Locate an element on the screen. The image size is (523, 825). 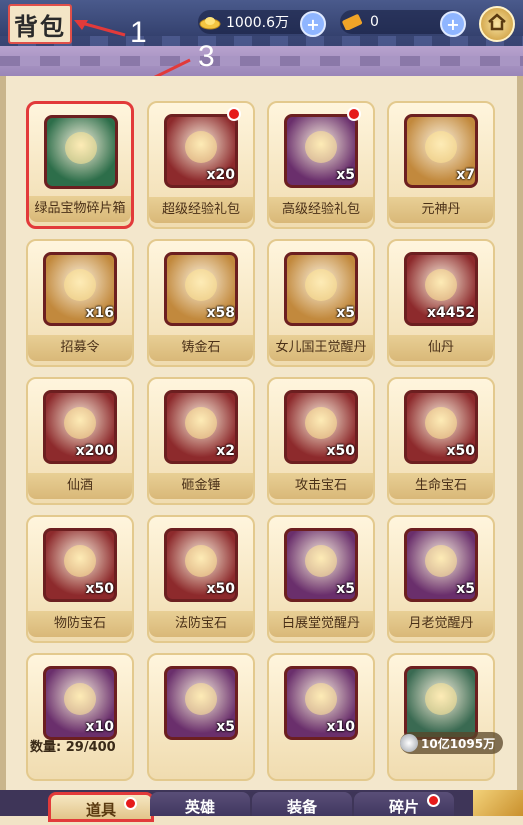
coin-amount: 10亿1095万 is located at coordinates (458, 743).